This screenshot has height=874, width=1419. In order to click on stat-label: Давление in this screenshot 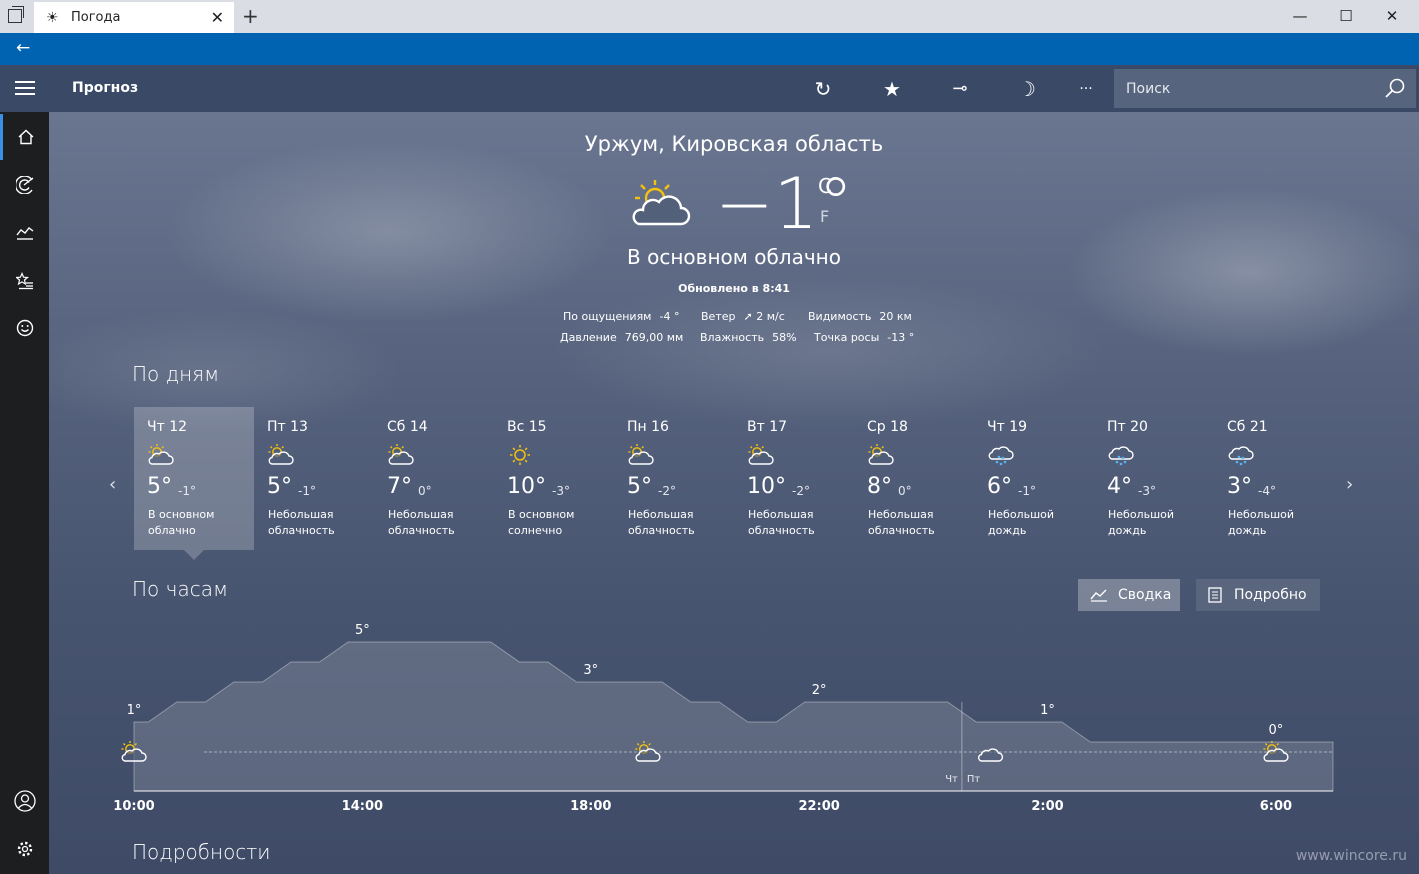, I will do `click(588, 337)`.